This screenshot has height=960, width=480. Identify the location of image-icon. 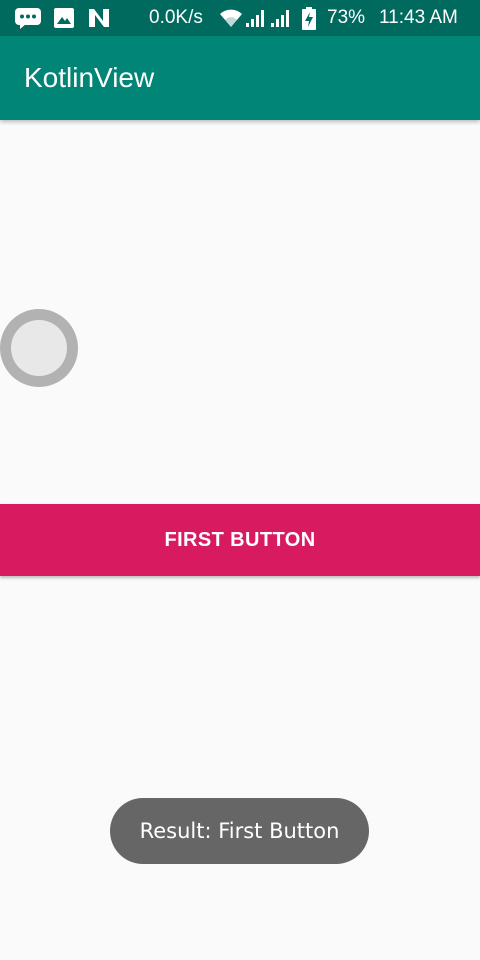
(64, 20).